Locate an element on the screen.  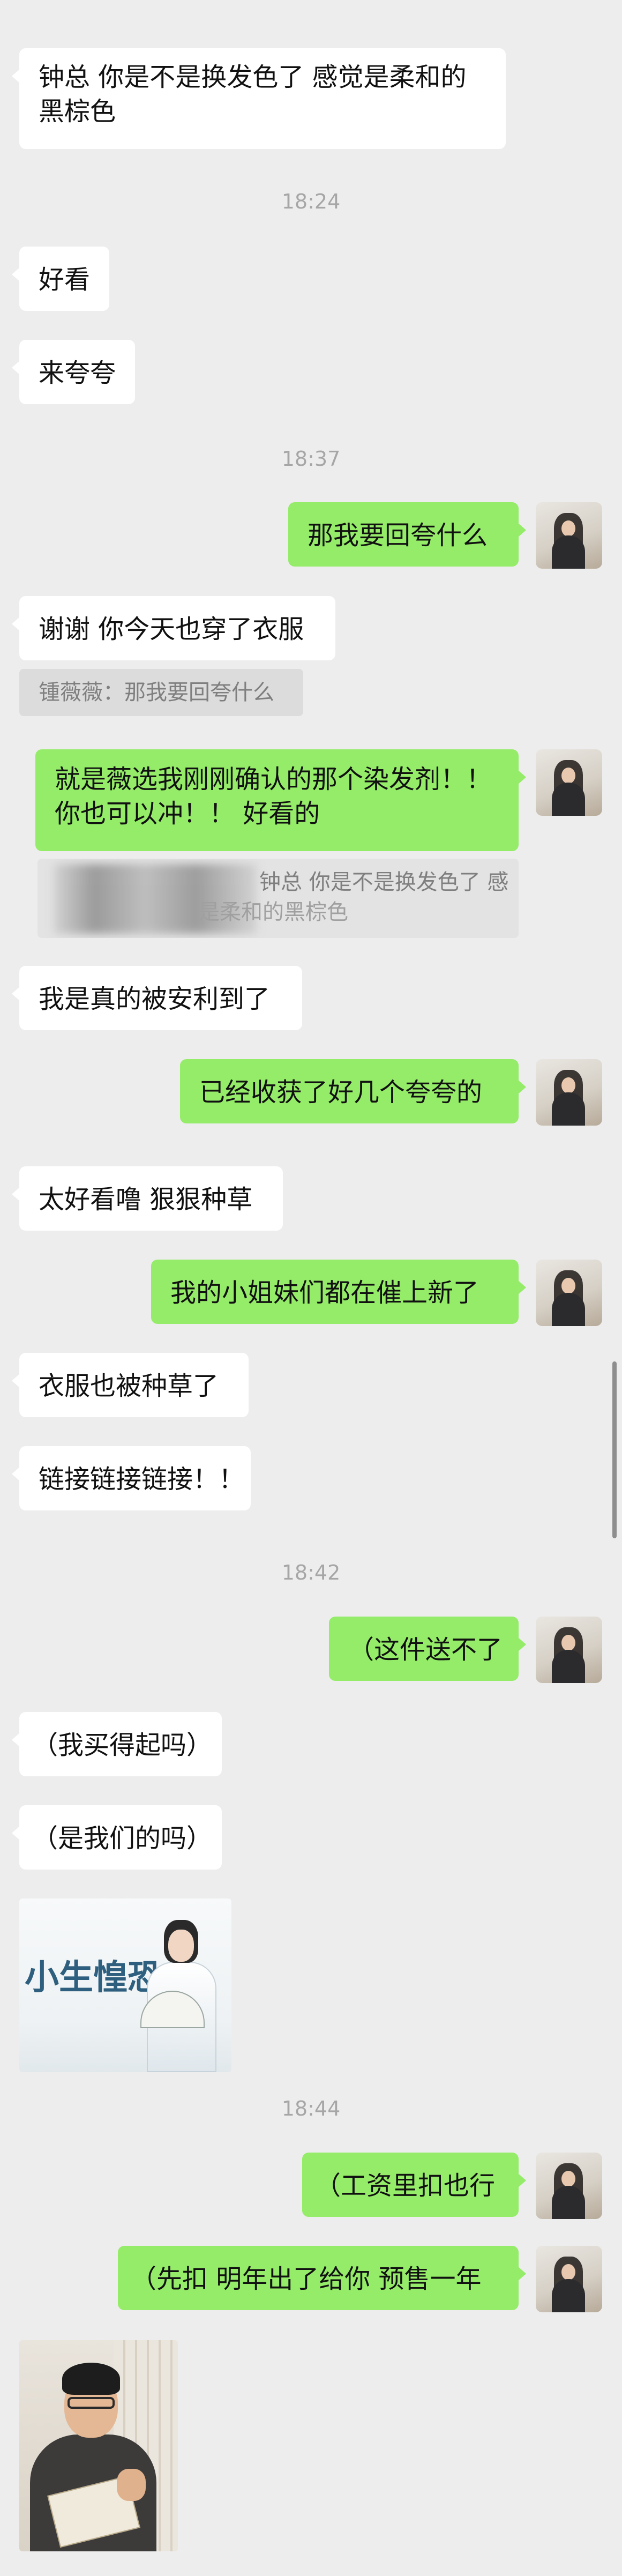
message-bubble-incoming: （我买得起吗） is located at coordinates (117, 1744).